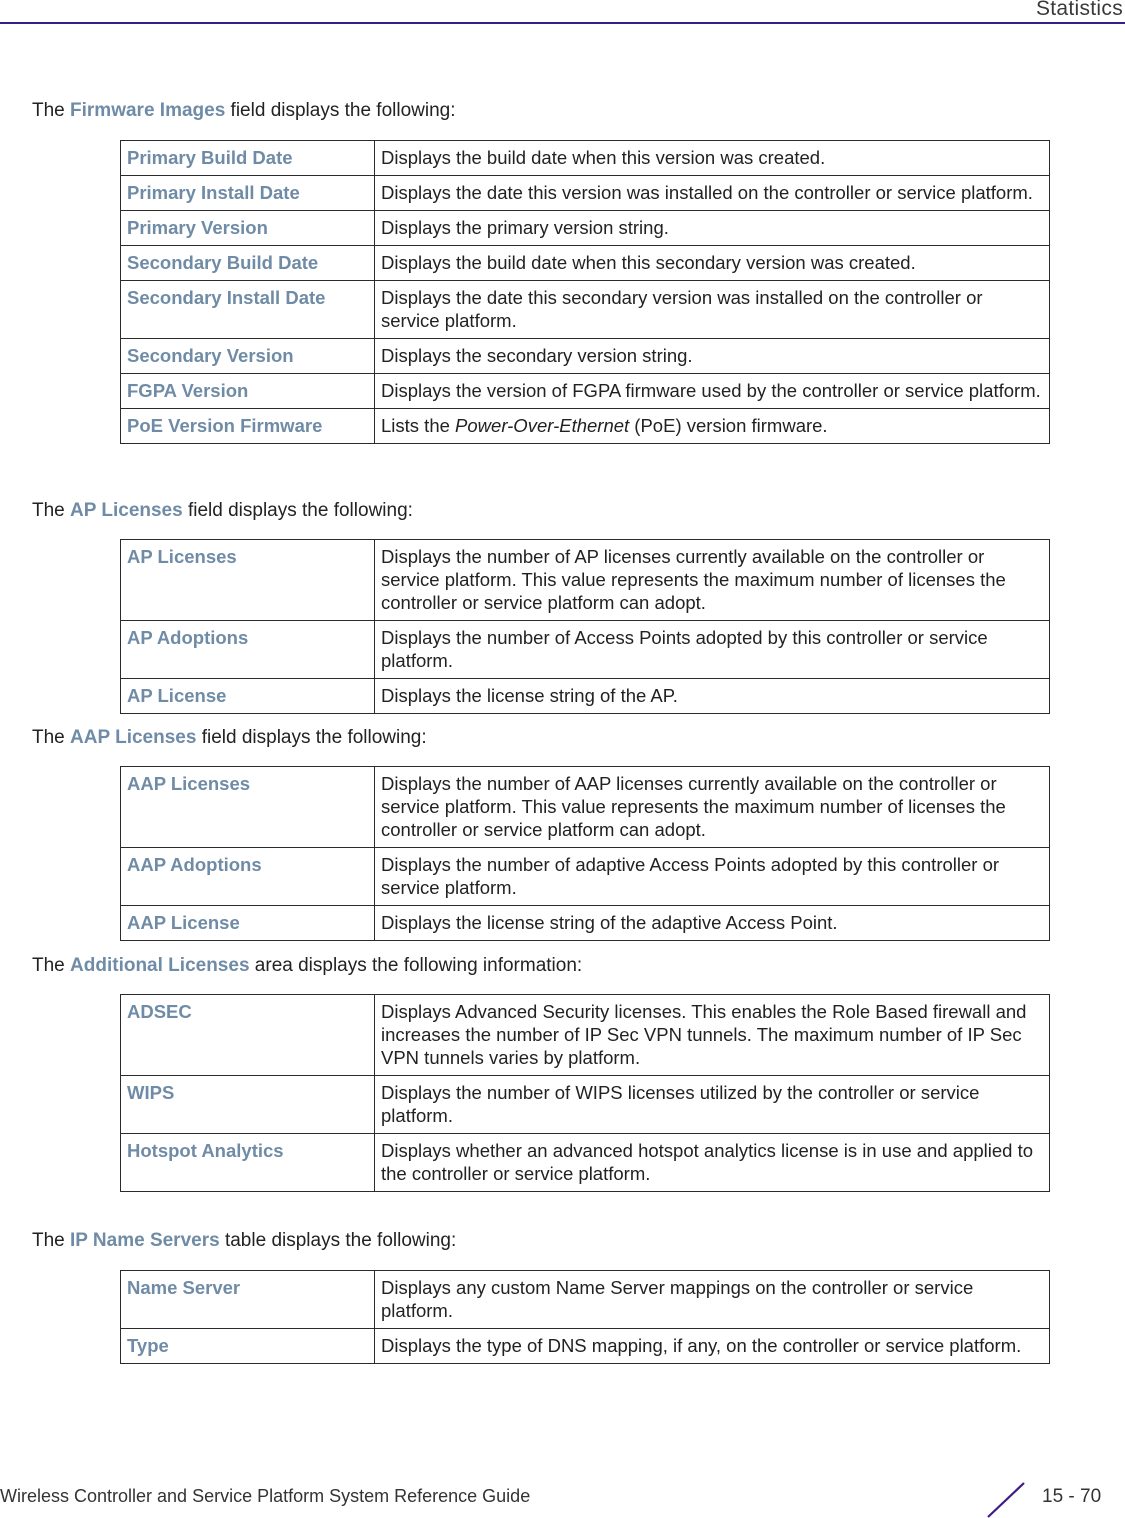 The width and height of the screenshot is (1125, 1518). Describe the element at coordinates (247, 426) in the screenshot. I see `term-cell: PoE Version Firmware` at that location.